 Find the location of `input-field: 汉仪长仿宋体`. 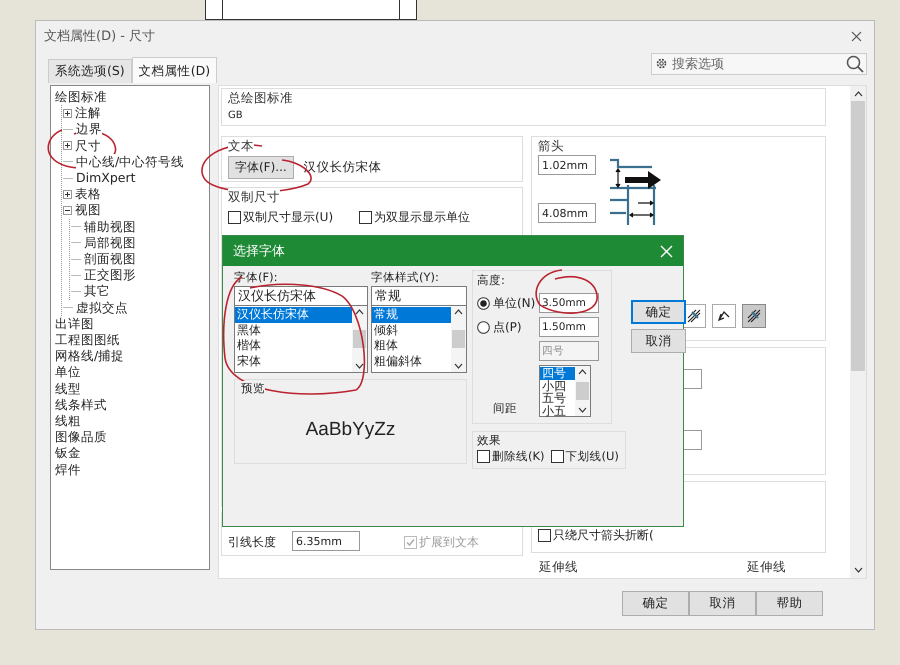

input-field: 汉仪长仿宋体 is located at coordinates (301, 296).